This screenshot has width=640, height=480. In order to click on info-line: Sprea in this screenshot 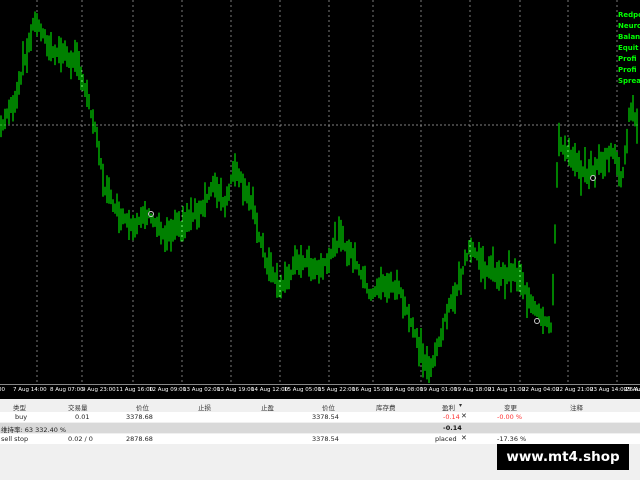, I will do `click(629, 81)`.